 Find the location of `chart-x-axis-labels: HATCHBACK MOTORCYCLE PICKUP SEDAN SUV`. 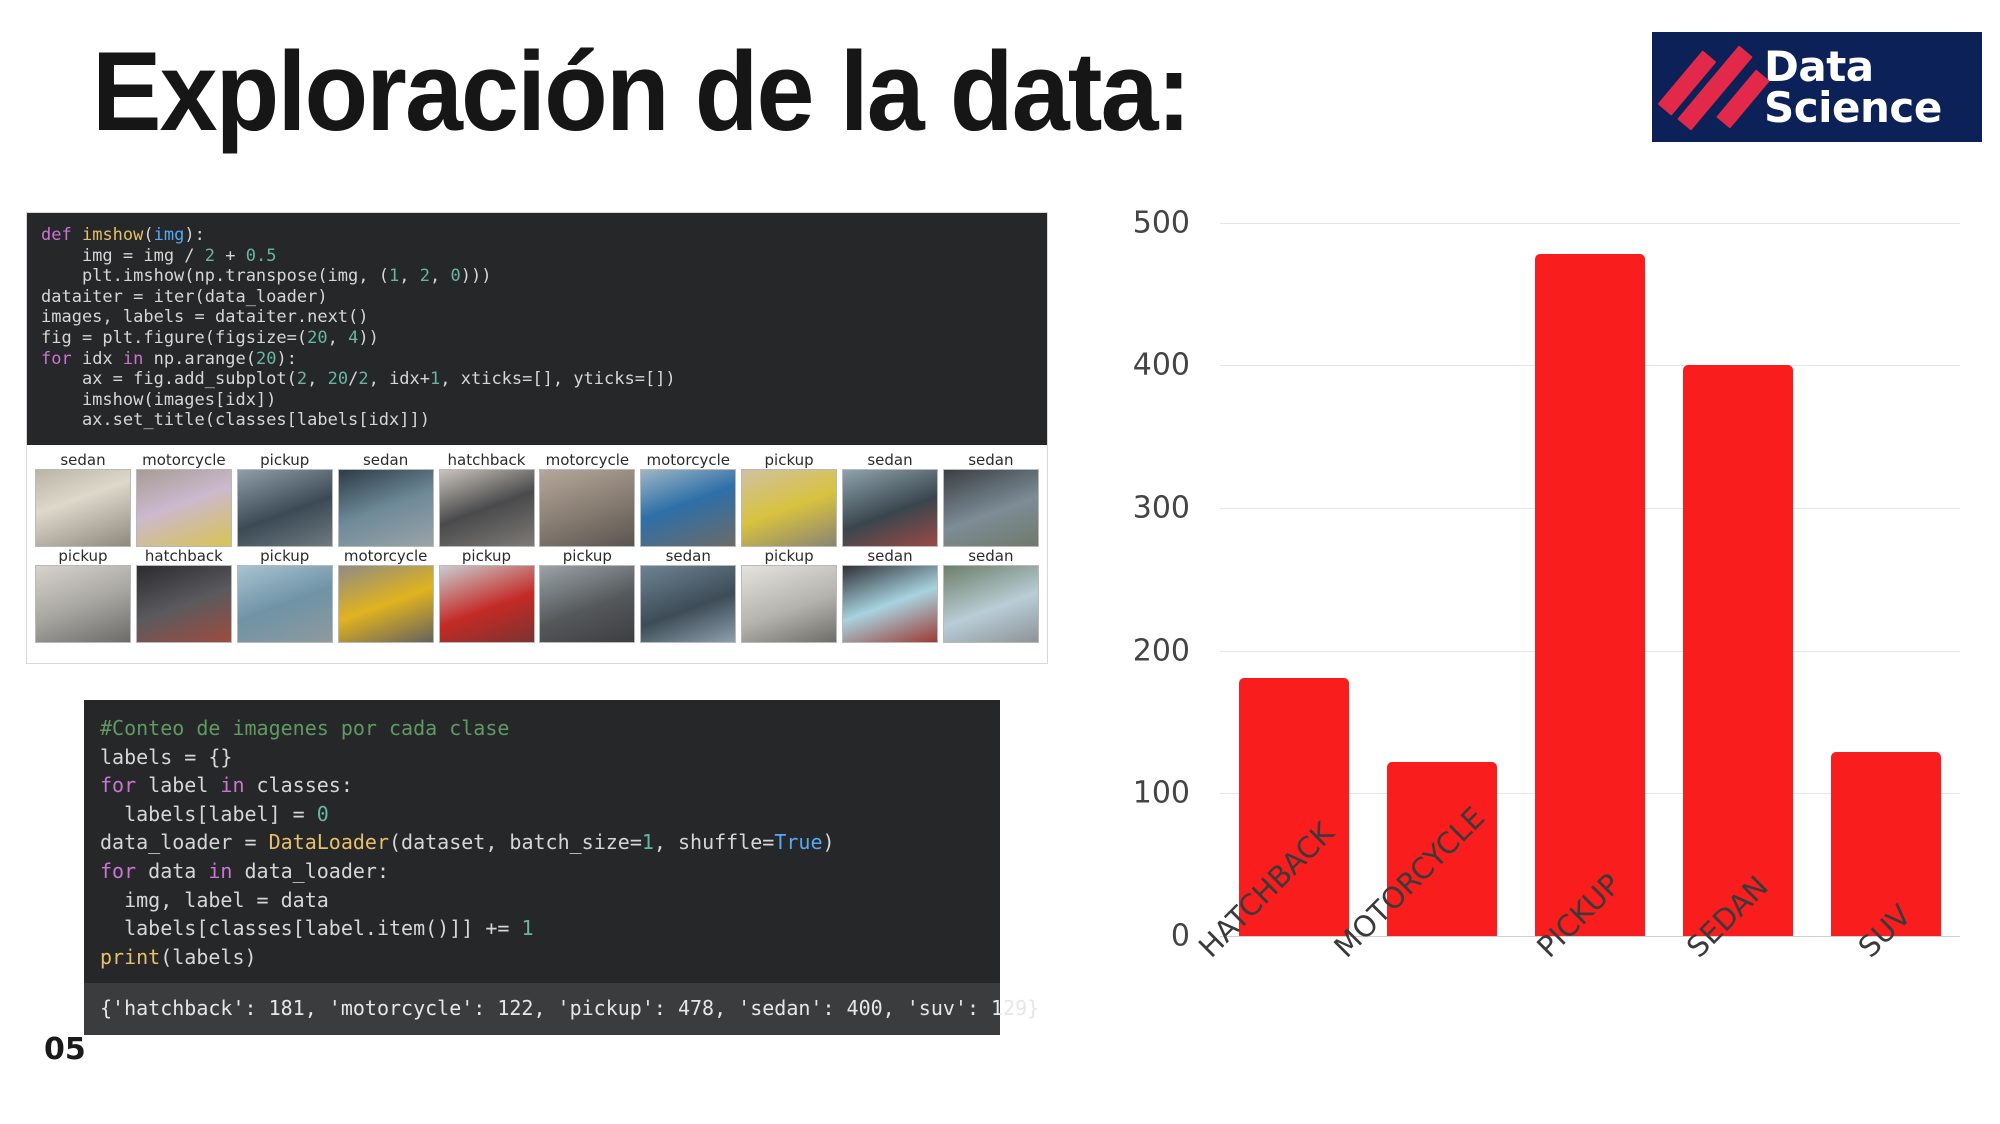

chart-x-axis-labels: HATCHBACK MOTORCYCLE PICKUP SEDAN SUV is located at coordinates (1576, 943).